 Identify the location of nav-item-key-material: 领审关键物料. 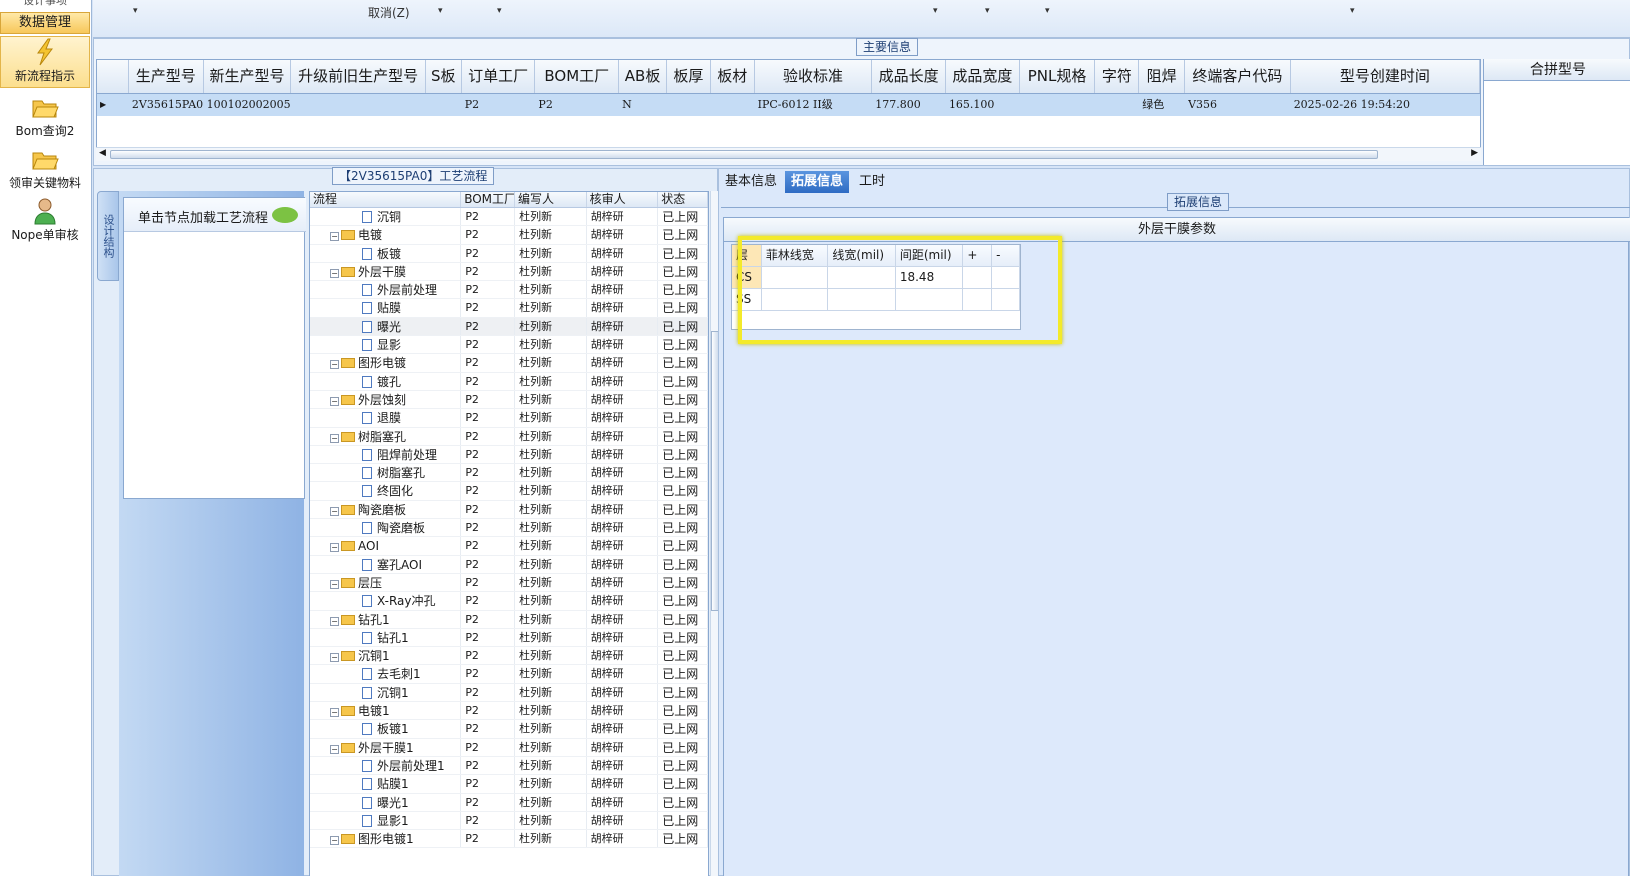
(45, 169).